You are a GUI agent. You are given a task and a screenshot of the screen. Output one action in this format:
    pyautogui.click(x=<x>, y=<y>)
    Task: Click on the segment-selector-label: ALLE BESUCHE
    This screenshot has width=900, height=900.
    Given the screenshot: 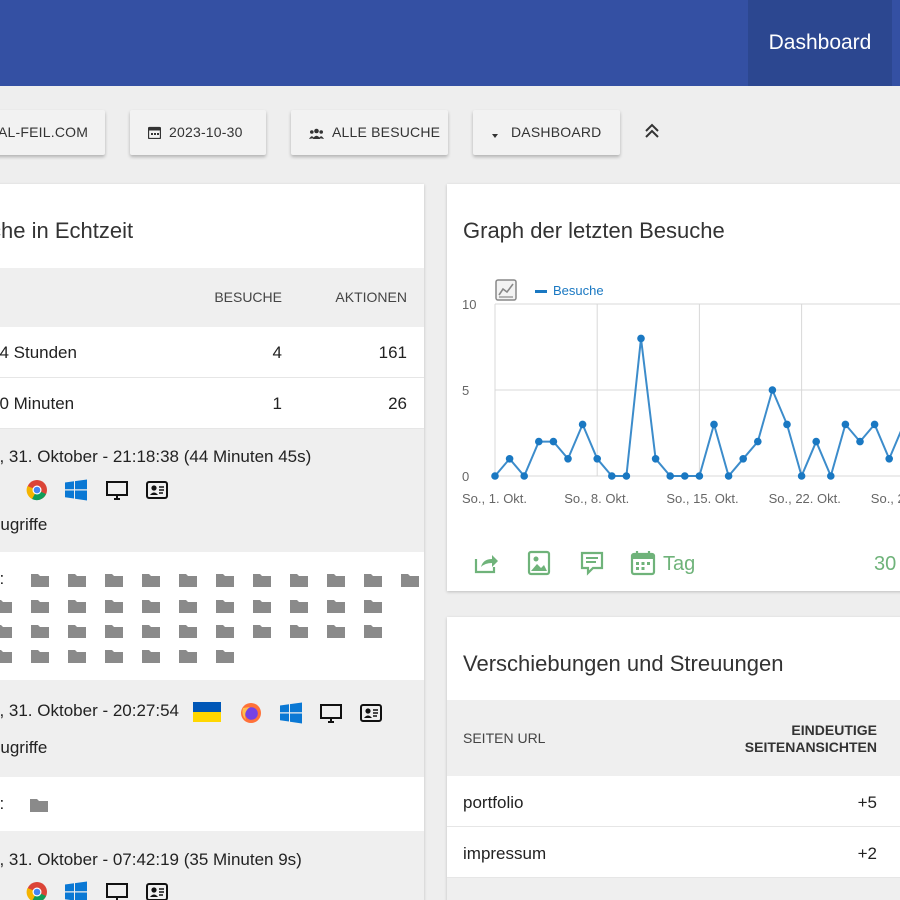 What is the action you would take?
    pyautogui.click(x=386, y=132)
    